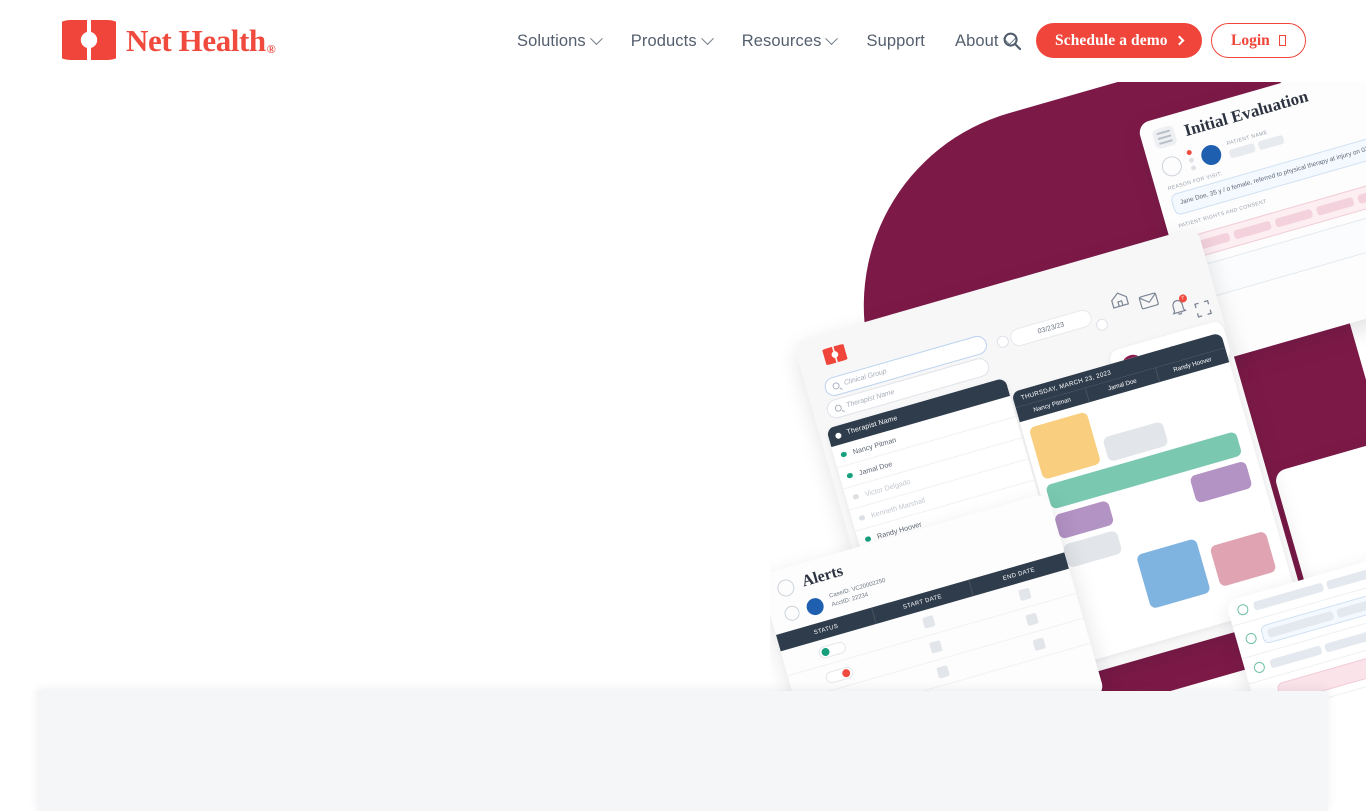  Describe the element at coordinates (1003, 342) in the screenshot. I see `previous-day-button` at that location.